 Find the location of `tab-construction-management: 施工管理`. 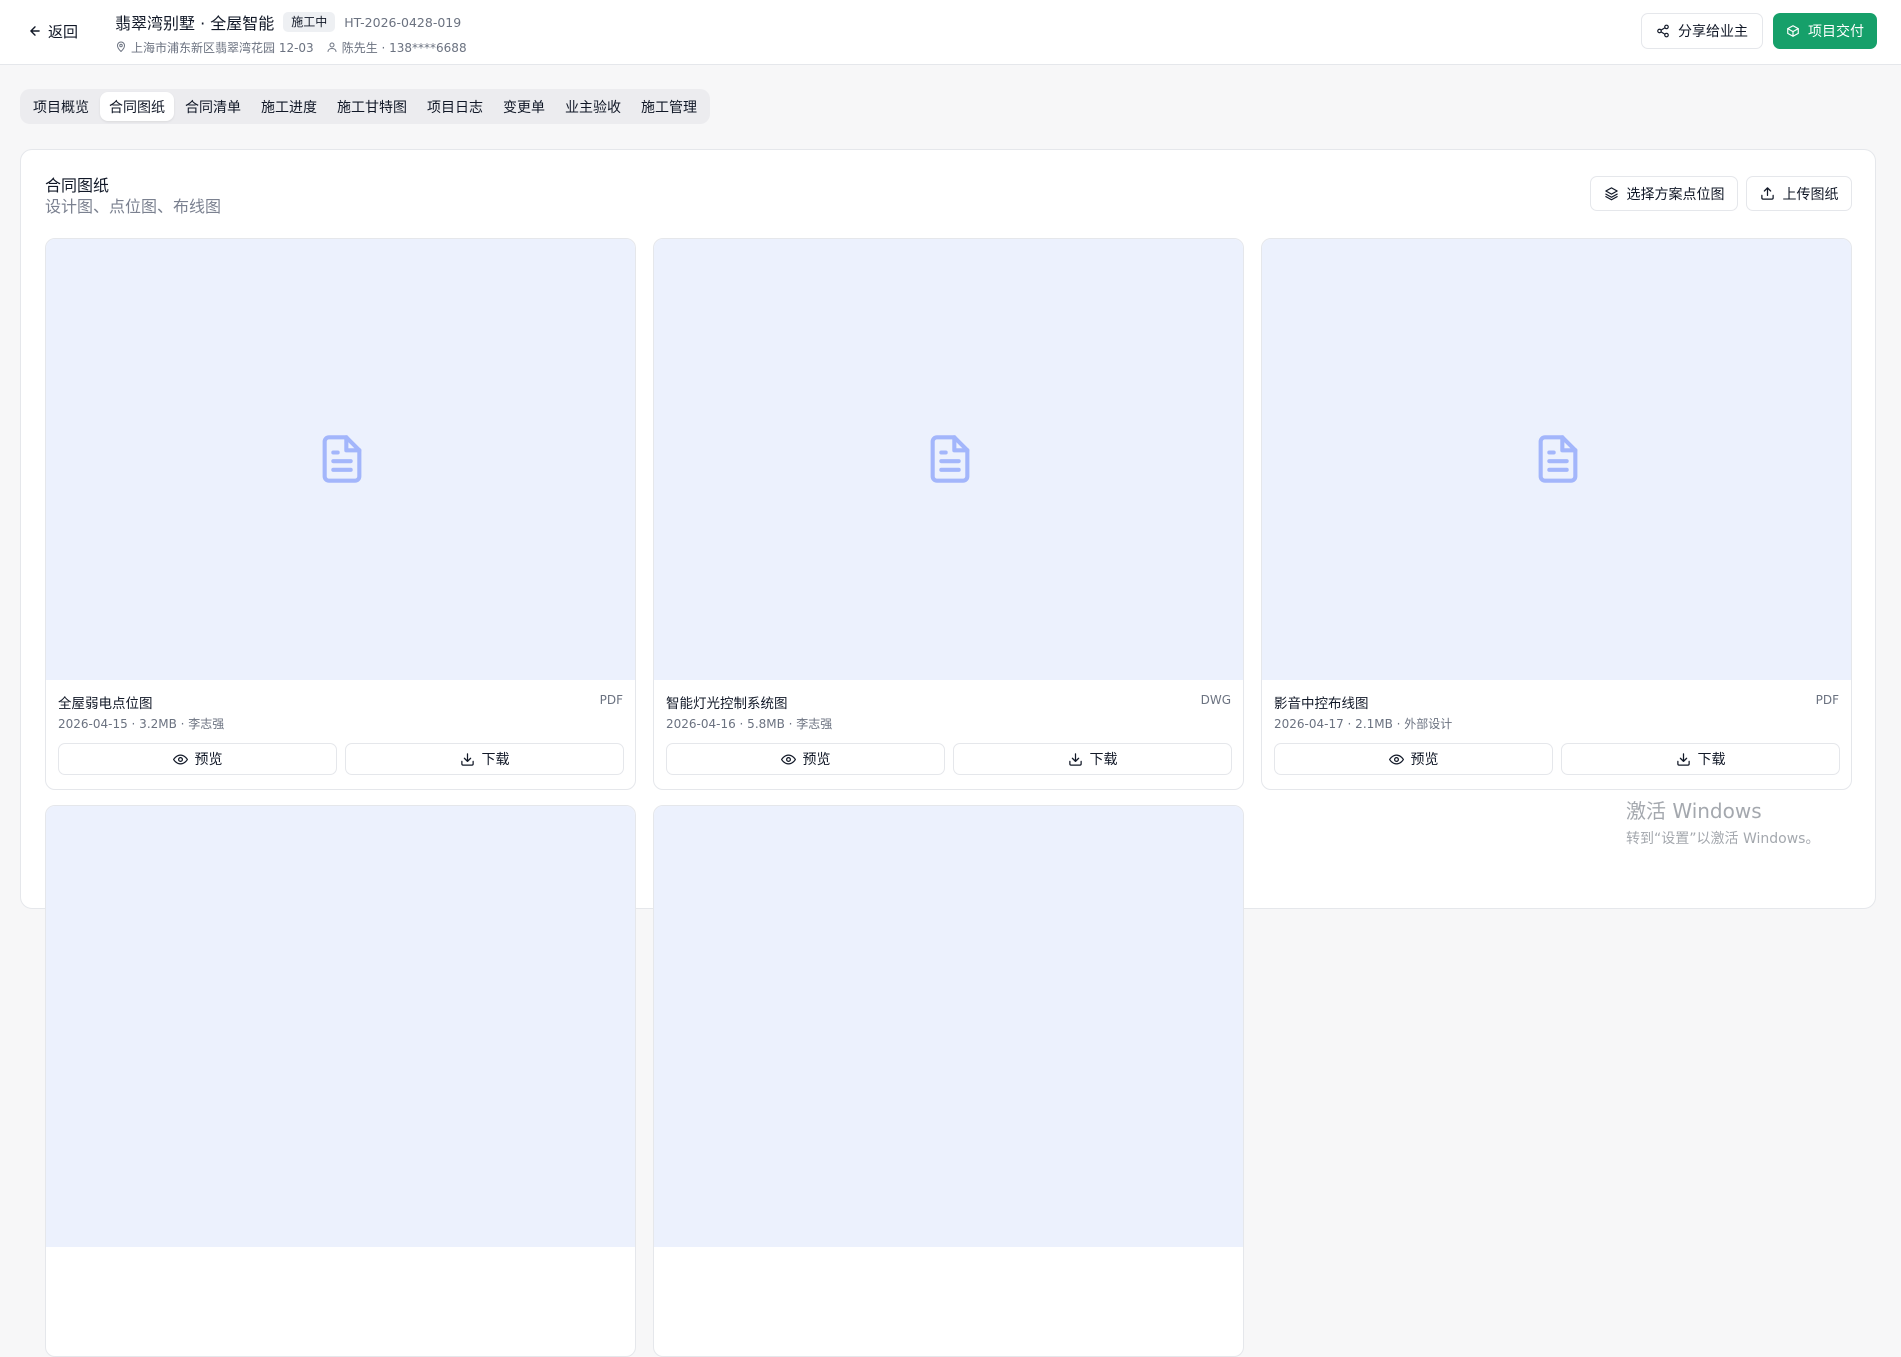

tab-construction-management: 施工管理 is located at coordinates (669, 106).